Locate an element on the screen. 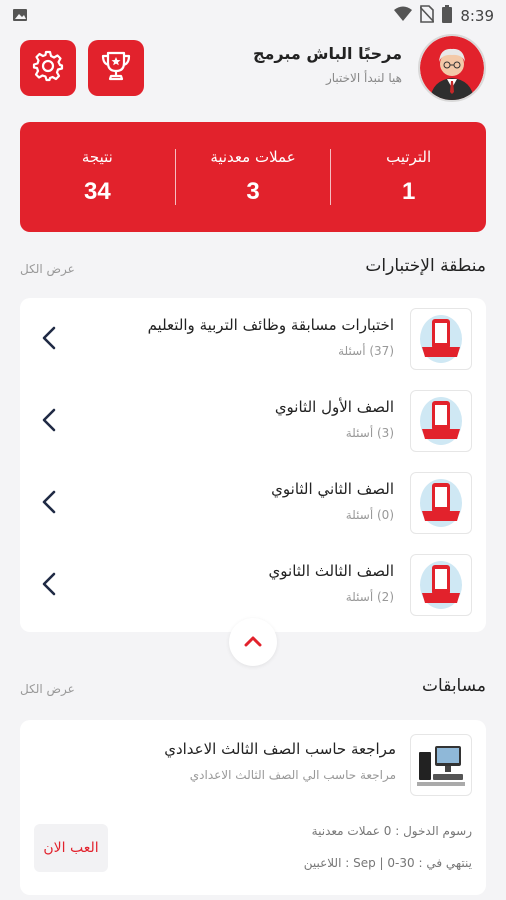  stats-card: الترتيب 1 عملات معدنية 3 نتيجة 34 is located at coordinates (253, 177).